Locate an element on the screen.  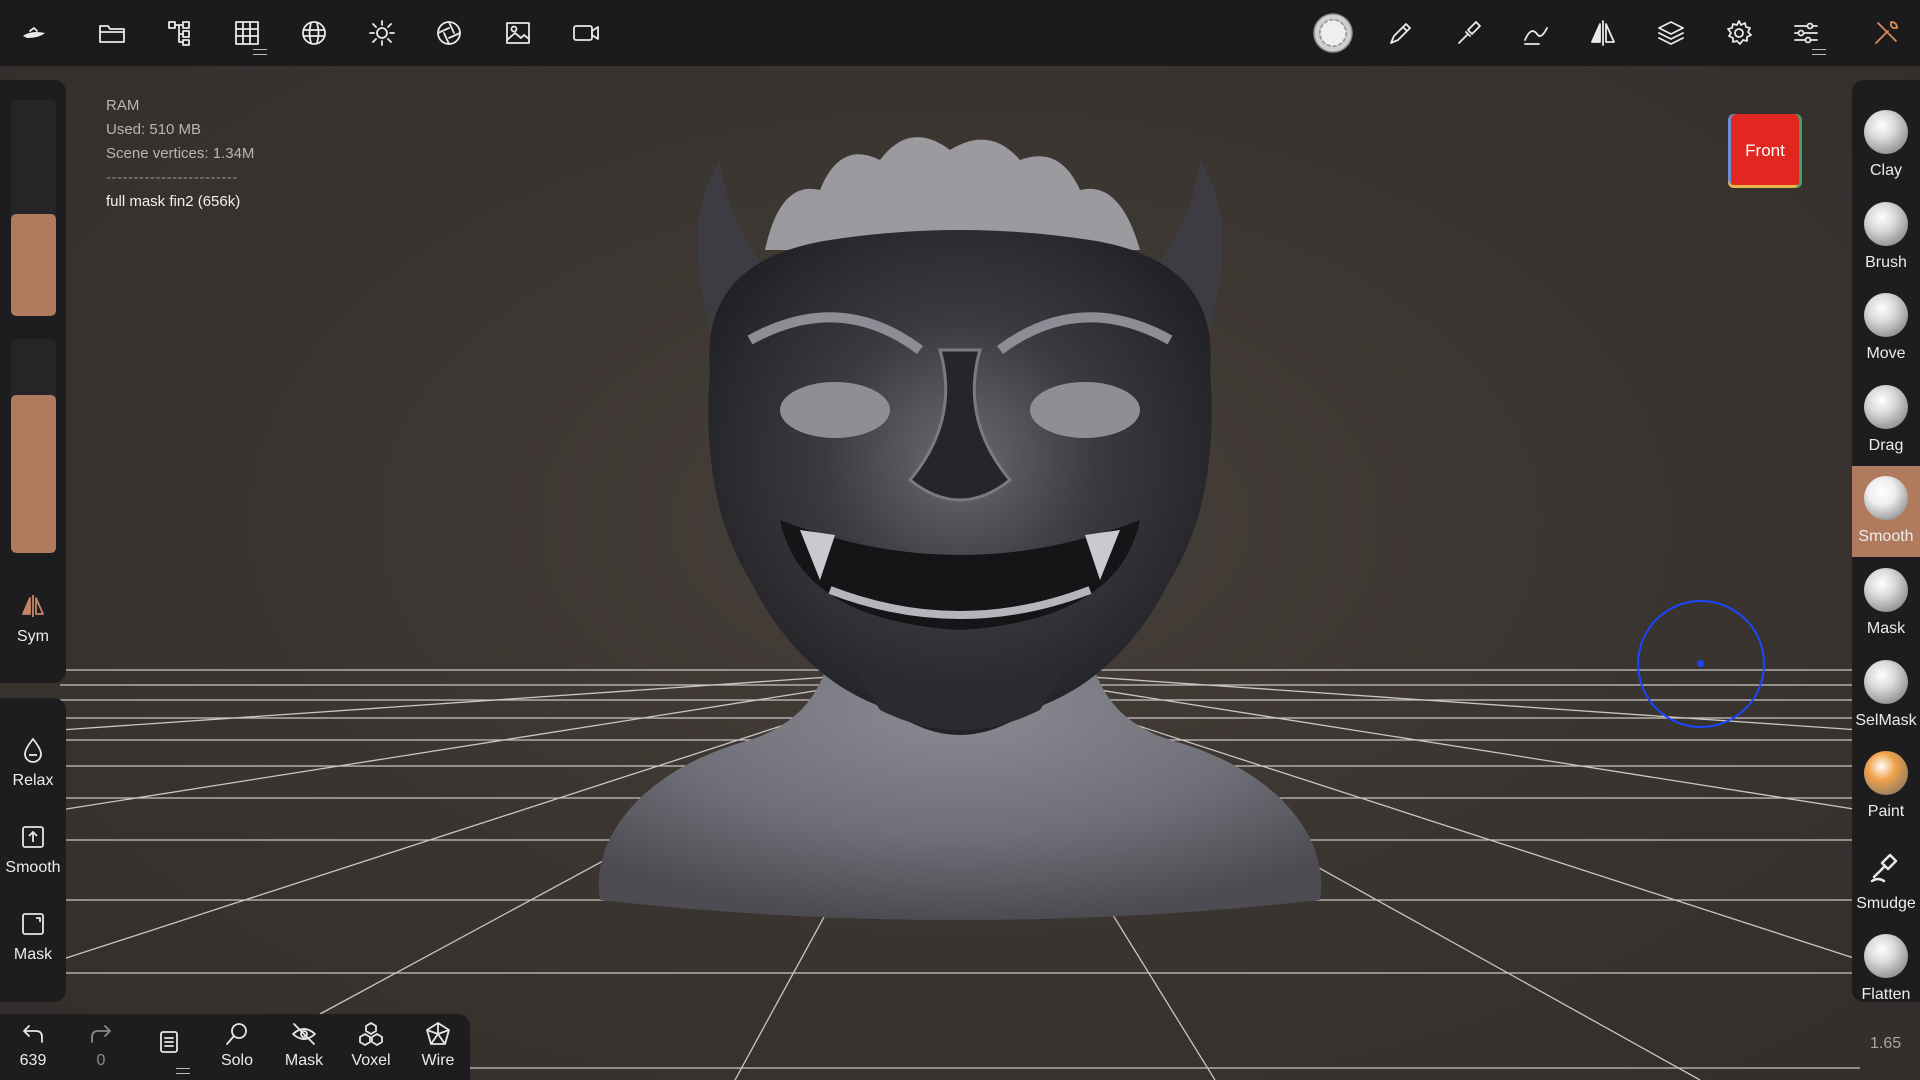
tool-label: Brush is located at coordinates (1886, 262).